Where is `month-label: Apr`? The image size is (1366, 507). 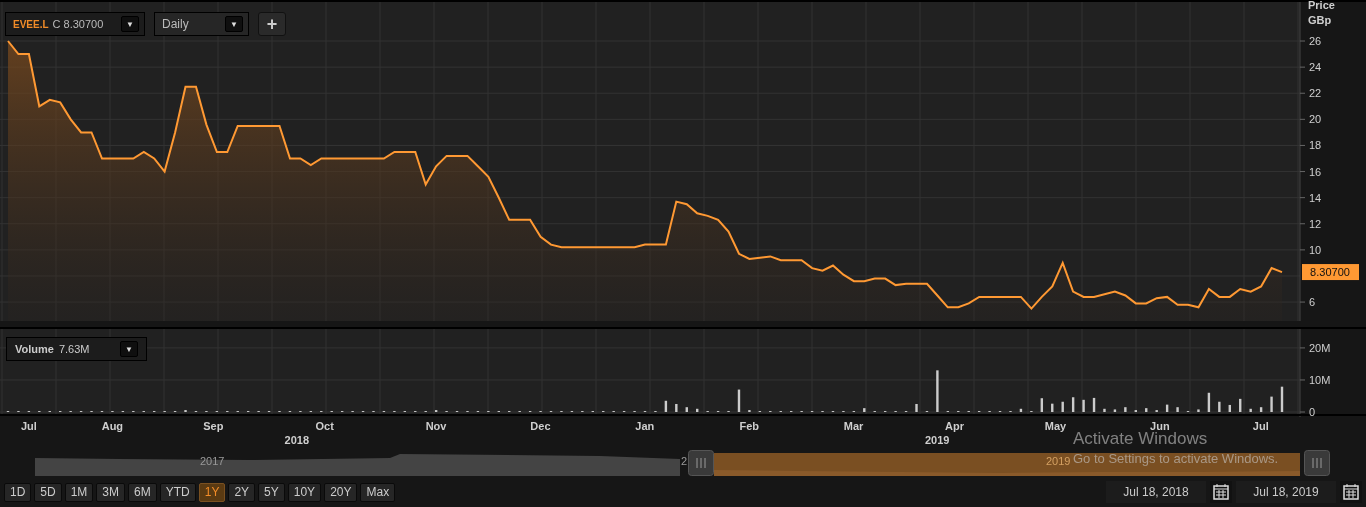
month-label: Apr is located at coordinates (955, 426).